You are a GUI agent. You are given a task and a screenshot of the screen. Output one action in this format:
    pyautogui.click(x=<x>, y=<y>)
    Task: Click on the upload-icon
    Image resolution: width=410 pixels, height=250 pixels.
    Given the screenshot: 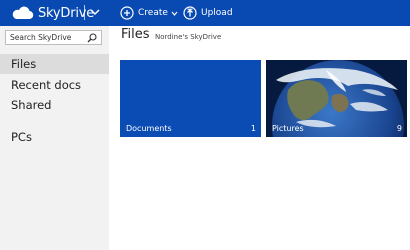 What is the action you would take?
    pyautogui.click(x=190, y=13)
    